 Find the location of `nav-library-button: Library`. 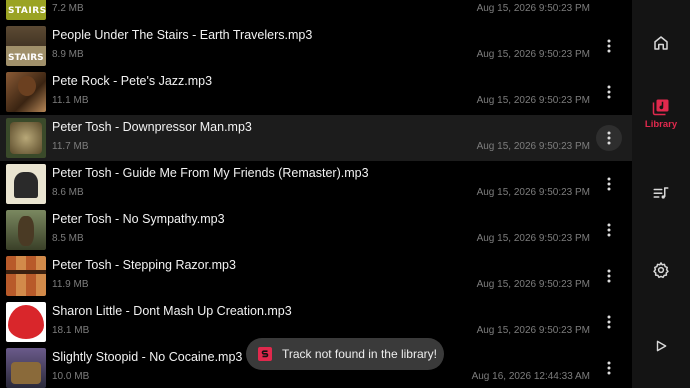

nav-library-button: Library is located at coordinates (661, 114).